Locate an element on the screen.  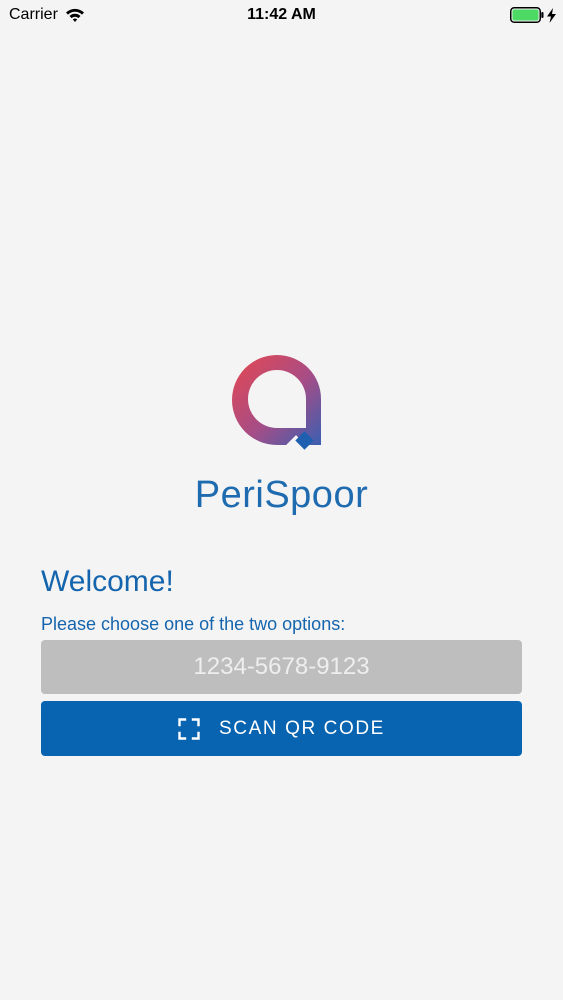
scan-button-label: SCAN QR CODE is located at coordinates (302, 728).